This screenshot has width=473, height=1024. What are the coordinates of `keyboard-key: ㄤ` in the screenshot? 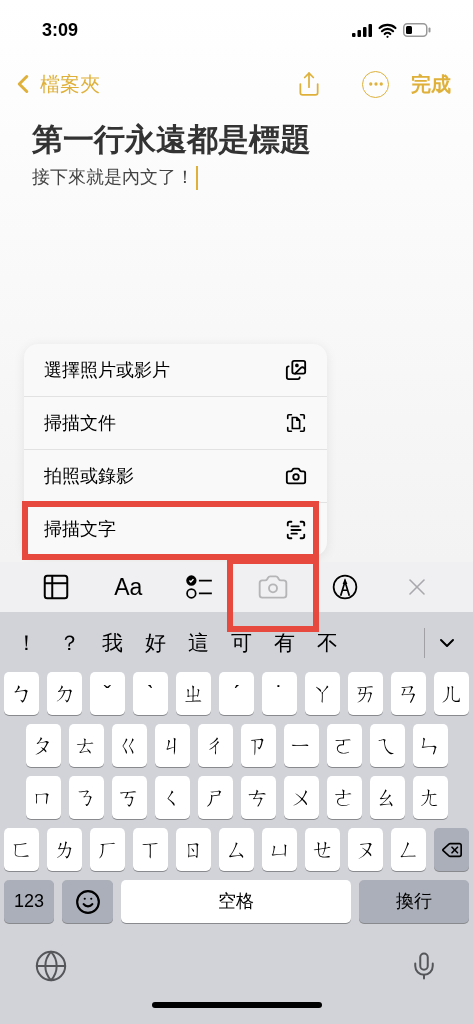 It's located at (430, 797).